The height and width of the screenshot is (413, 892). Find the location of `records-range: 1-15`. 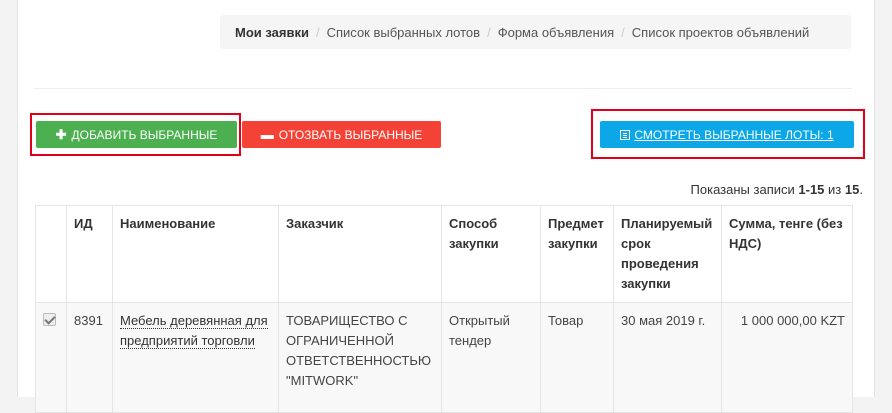

records-range: 1-15 is located at coordinates (811, 189).